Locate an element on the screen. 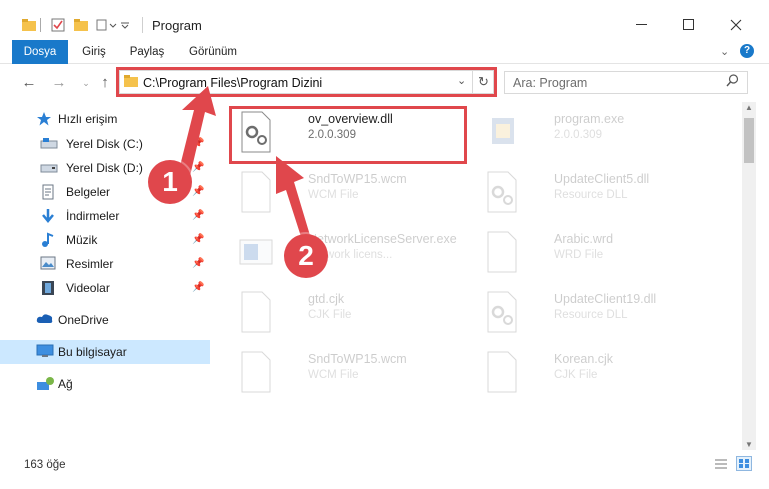 The height and width of the screenshot is (489, 769). file-name: Arabic.wrd is located at coordinates (584, 239).